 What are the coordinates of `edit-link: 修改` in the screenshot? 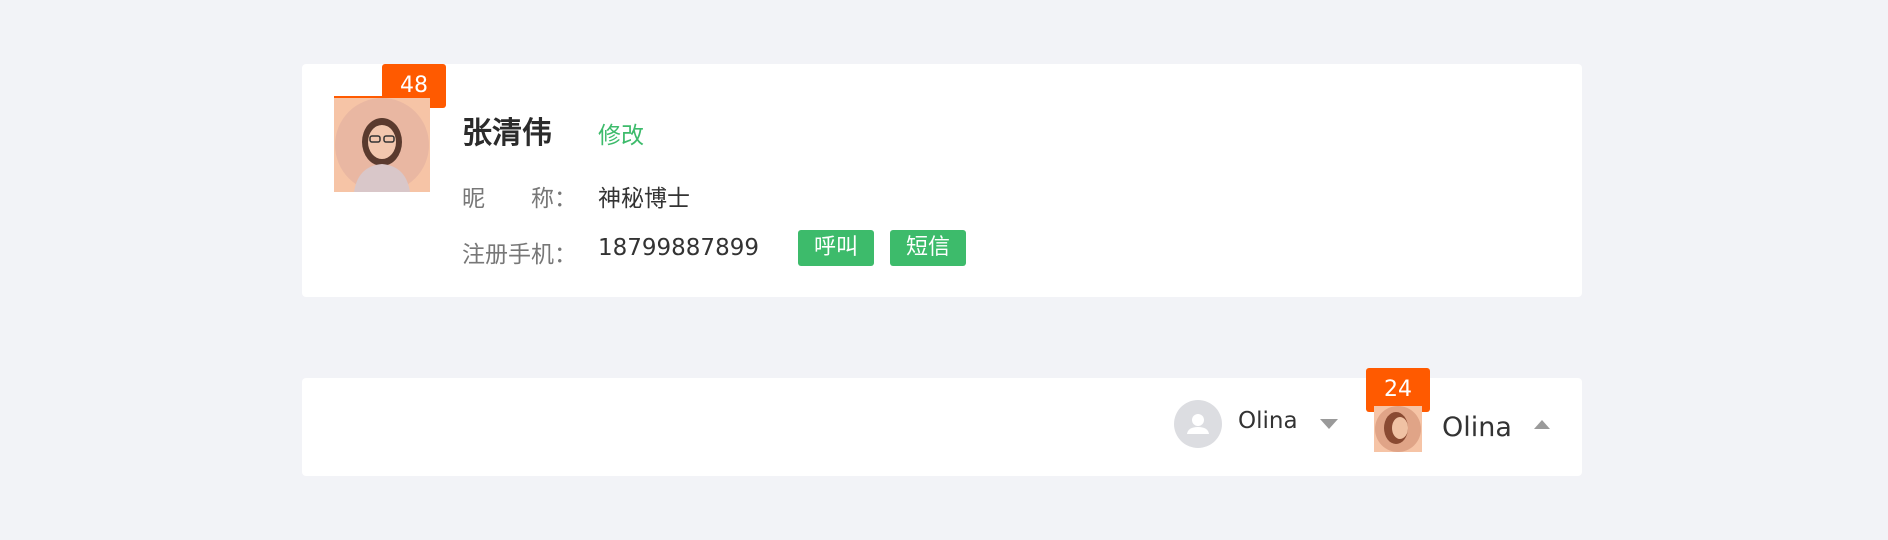 It's located at (621, 133).